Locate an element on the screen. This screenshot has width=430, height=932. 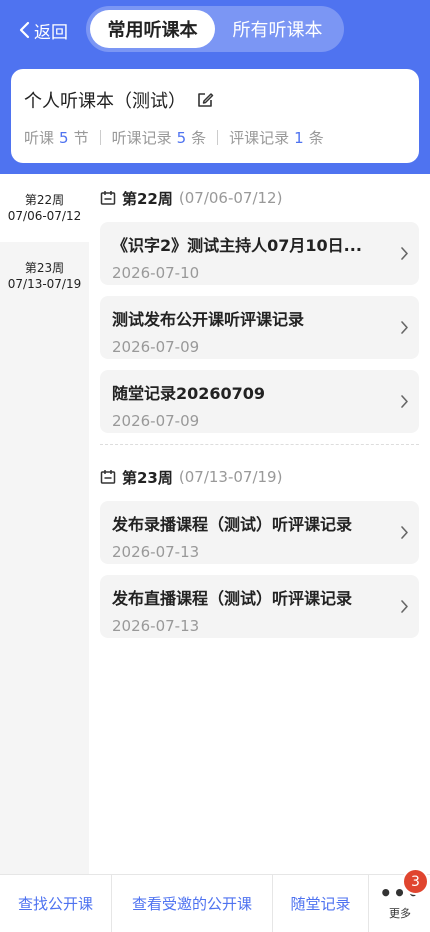
stat-lessons-label: 听课 is located at coordinates (39, 138).